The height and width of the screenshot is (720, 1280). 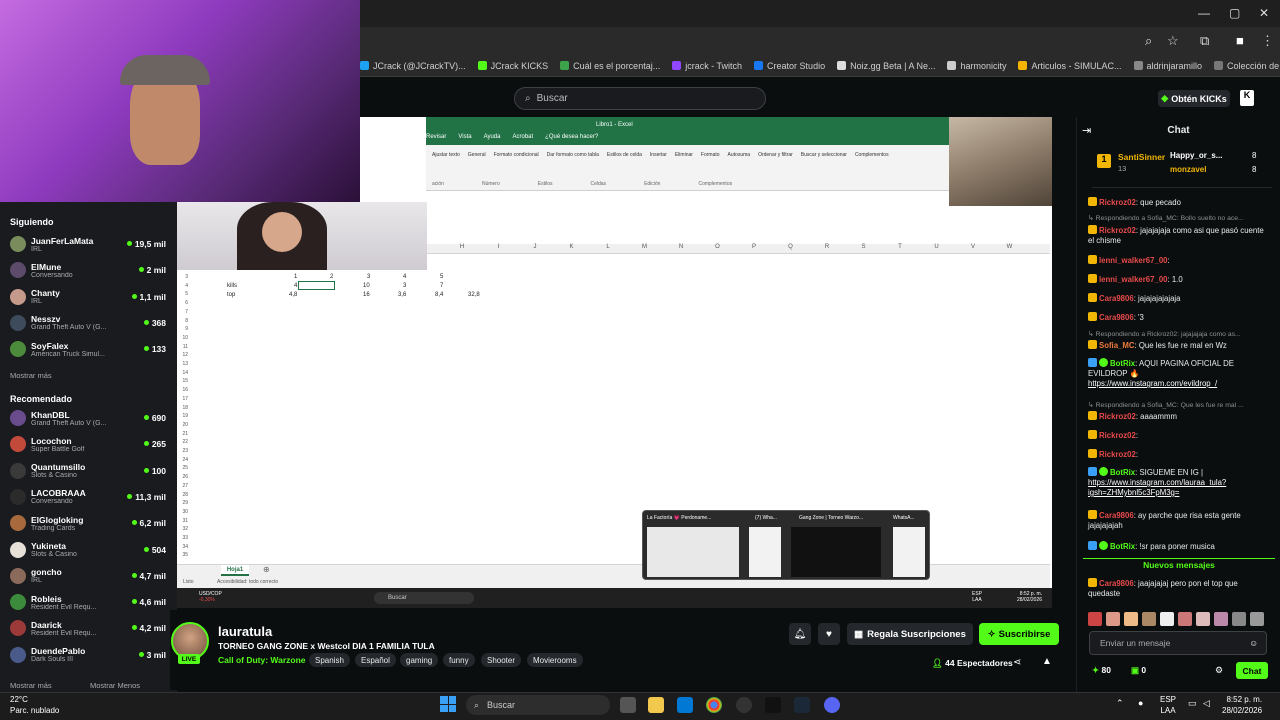 What do you see at coordinates (88, 523) in the screenshot?
I see `channel-item: ElGlogloking Trading Cards 6,2 mil` at bounding box center [88, 523].